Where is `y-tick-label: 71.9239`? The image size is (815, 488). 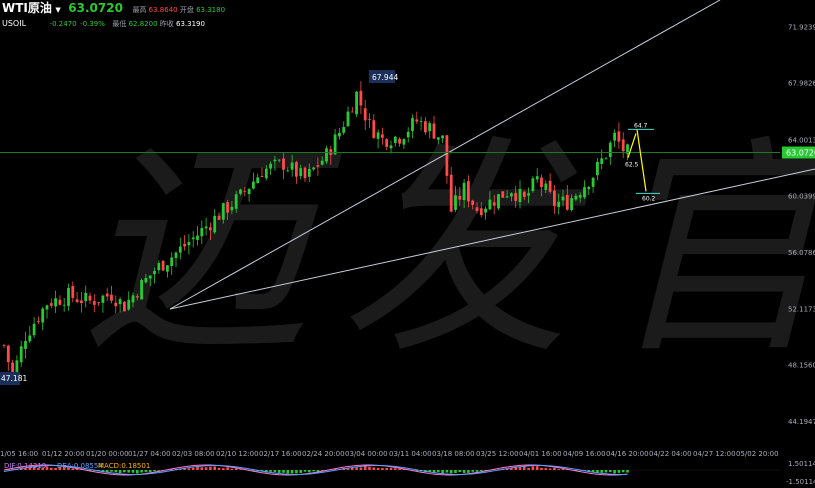
y-tick-label: 71.9239 is located at coordinates (801, 28).